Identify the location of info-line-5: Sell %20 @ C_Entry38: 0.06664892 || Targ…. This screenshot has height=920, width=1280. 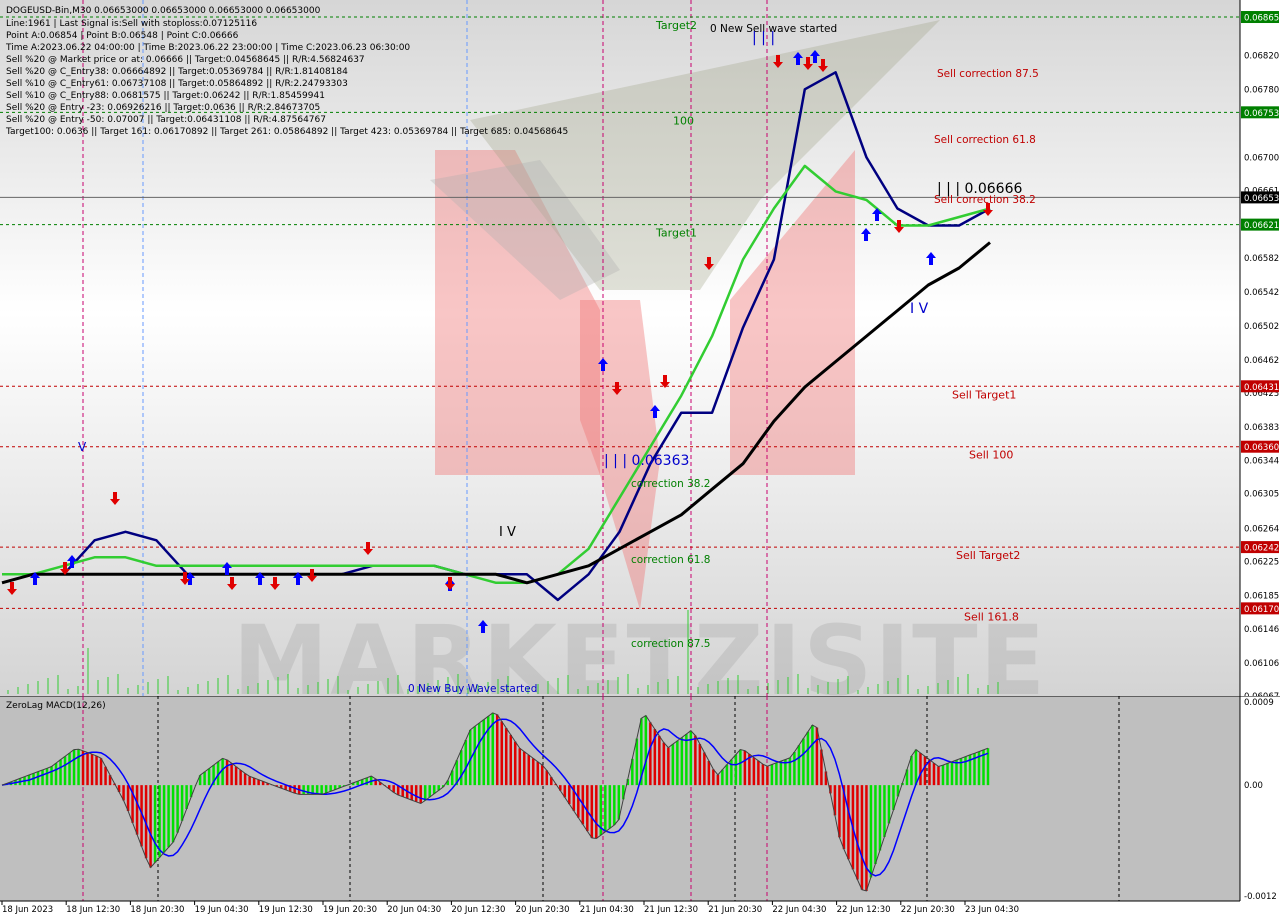
(177, 72).